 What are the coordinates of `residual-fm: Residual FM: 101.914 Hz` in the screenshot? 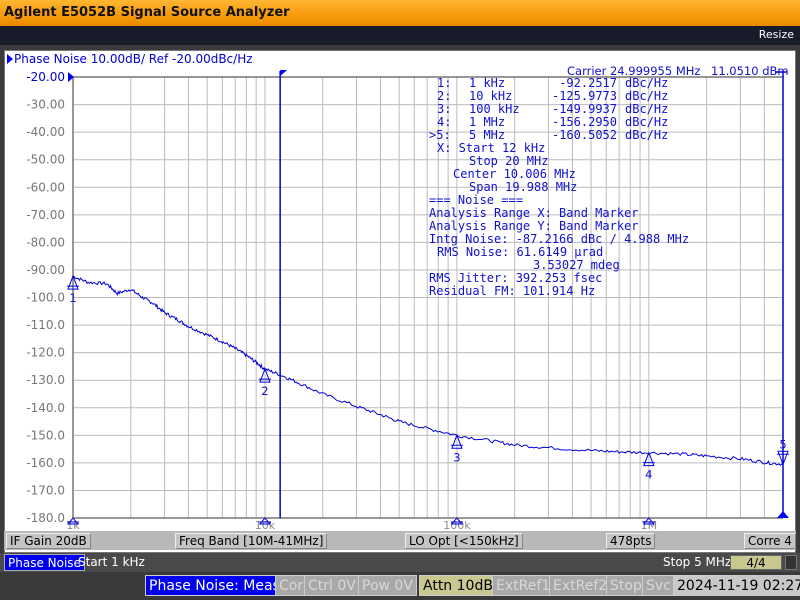 It's located at (512, 291).